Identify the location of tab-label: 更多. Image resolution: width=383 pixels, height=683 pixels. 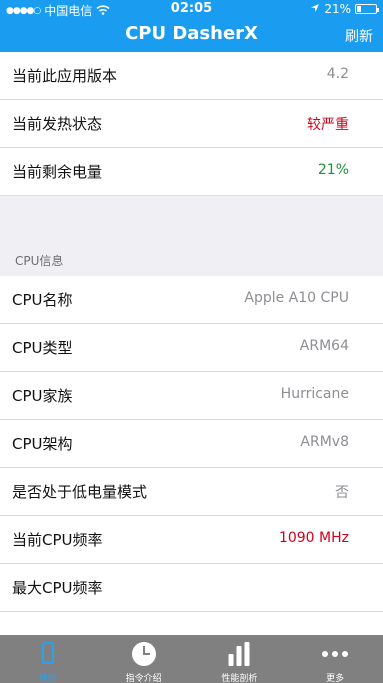
(335, 678).